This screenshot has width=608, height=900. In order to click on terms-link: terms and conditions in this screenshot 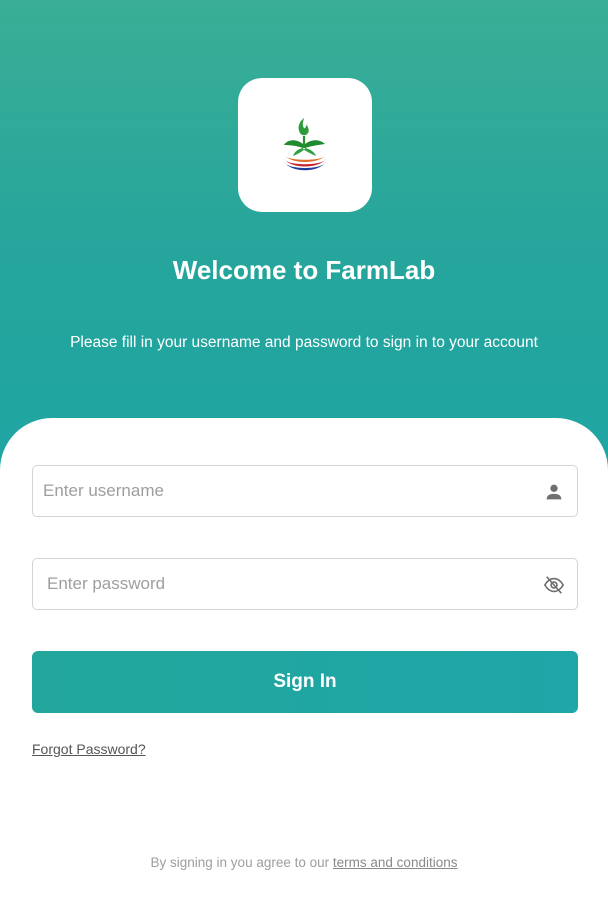, I will do `click(395, 862)`.